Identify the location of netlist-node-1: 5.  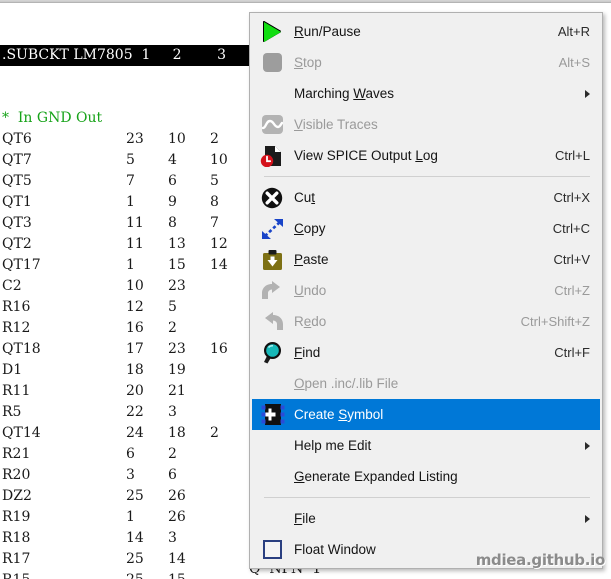
(130, 160).